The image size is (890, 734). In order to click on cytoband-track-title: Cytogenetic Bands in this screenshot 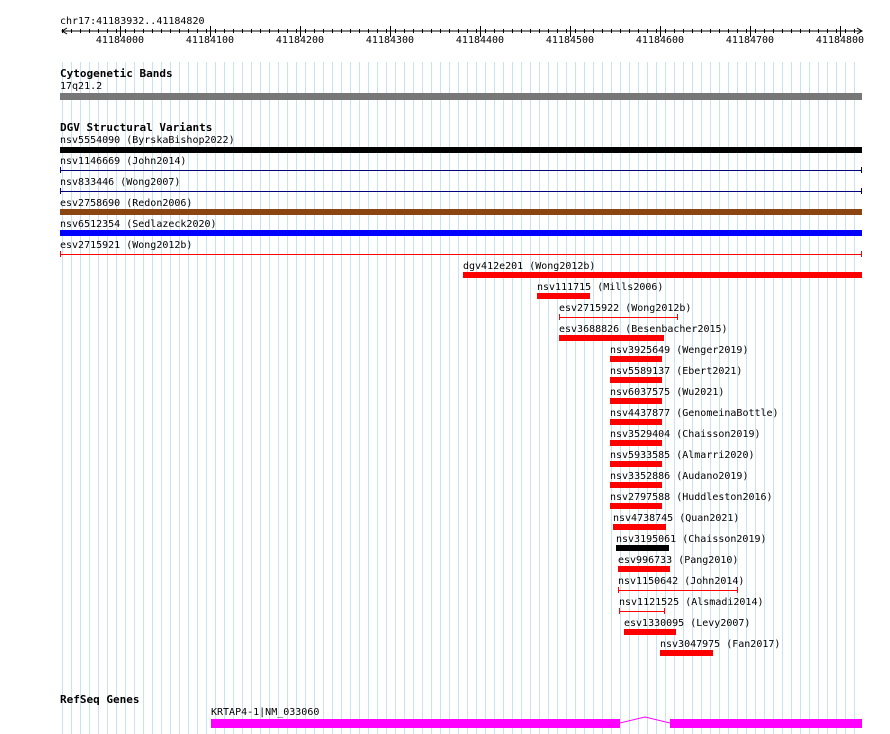, I will do `click(116, 73)`.